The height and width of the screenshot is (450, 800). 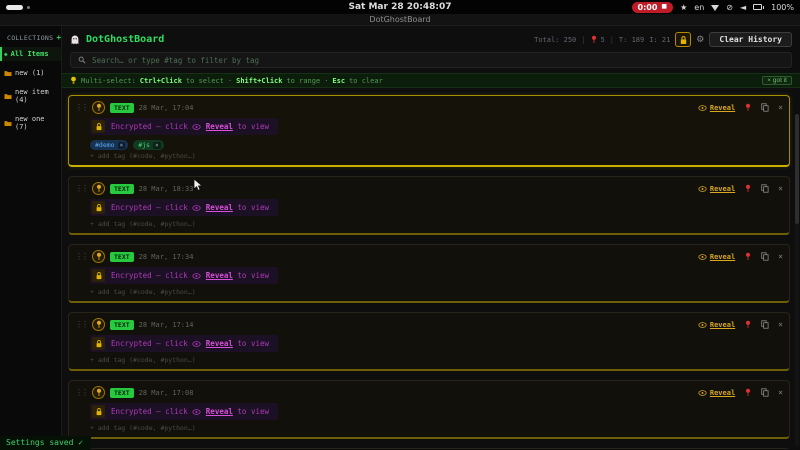 I want to click on ghost-icon, so click(x=75, y=39).